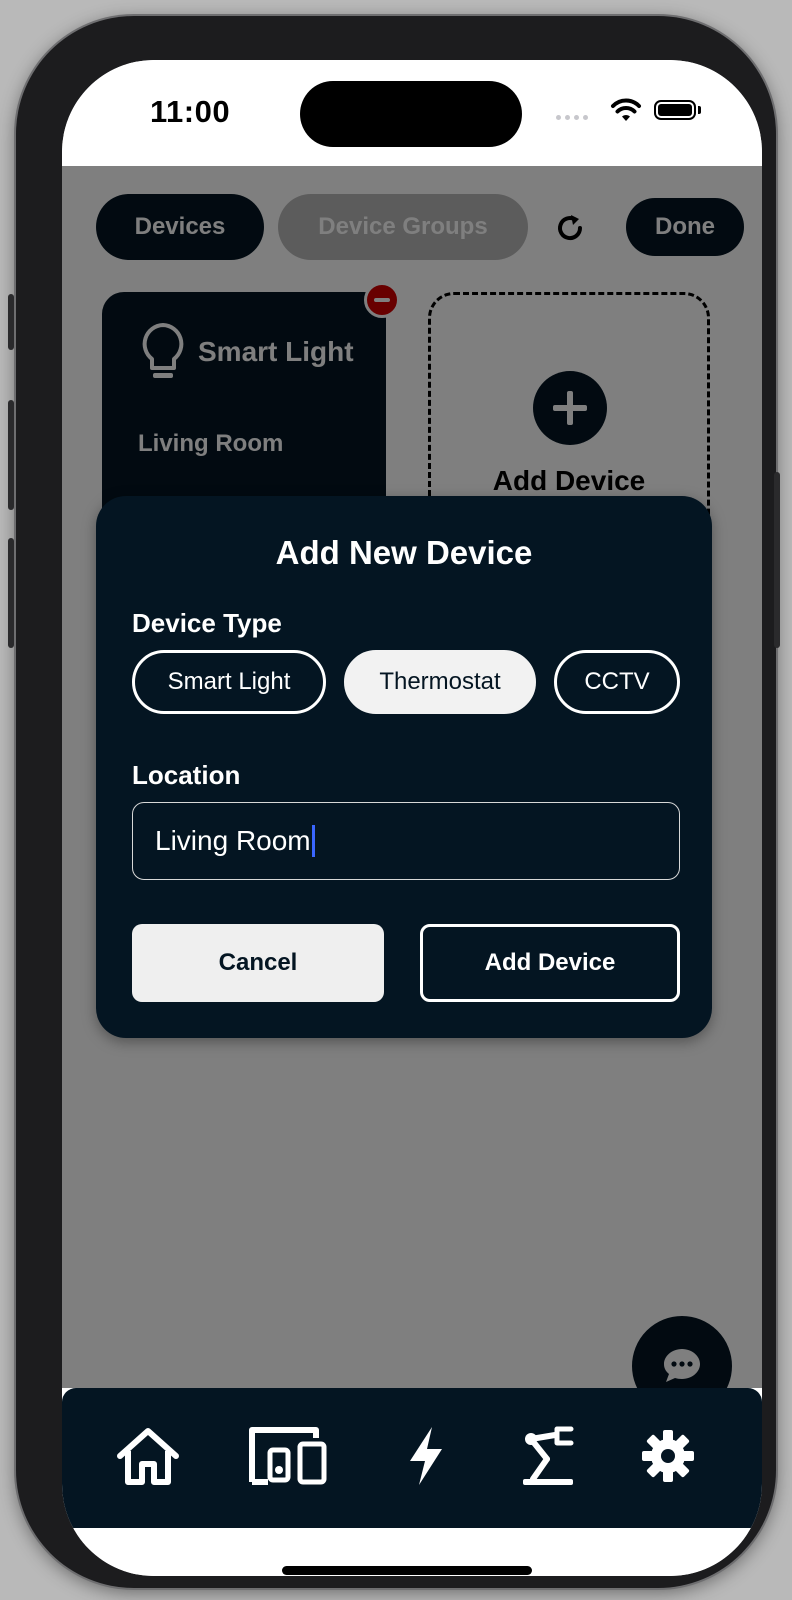 This screenshot has width=792, height=1600. I want to click on action-button, so click(11, 322).